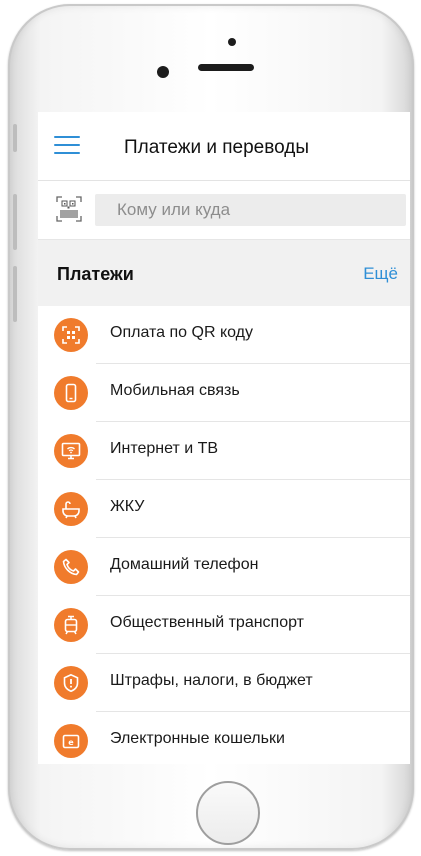 The width and height of the screenshot is (421, 856). What do you see at coordinates (175, 390) in the screenshot?
I see `list-item-label: Мобильная связь` at bounding box center [175, 390].